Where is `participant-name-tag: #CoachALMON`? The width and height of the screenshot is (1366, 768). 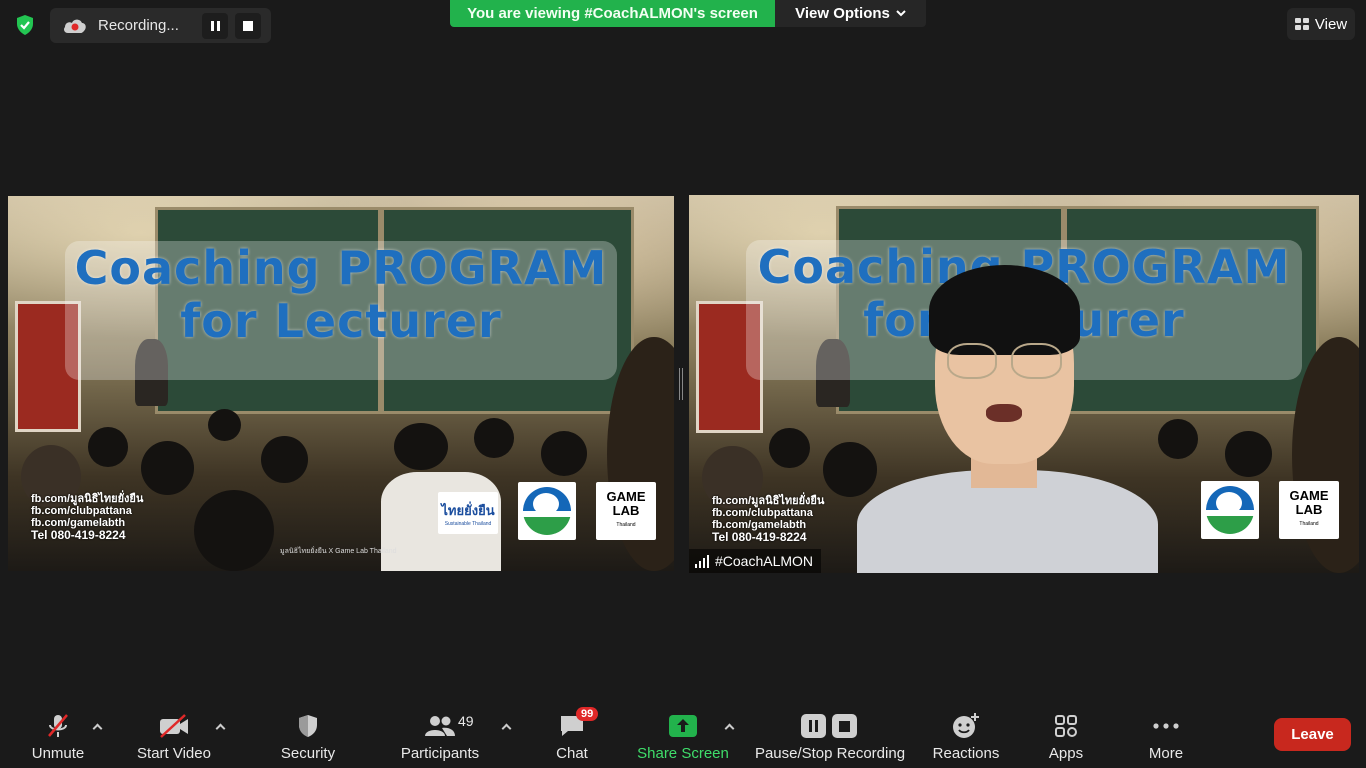
participant-name-tag: #CoachALMON is located at coordinates (755, 561).